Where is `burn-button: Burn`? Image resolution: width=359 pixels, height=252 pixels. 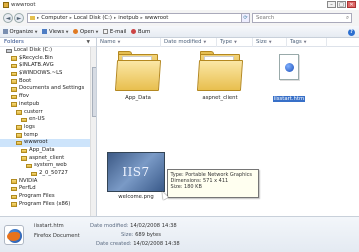
burn-button: Burn is located at coordinates (140, 32).